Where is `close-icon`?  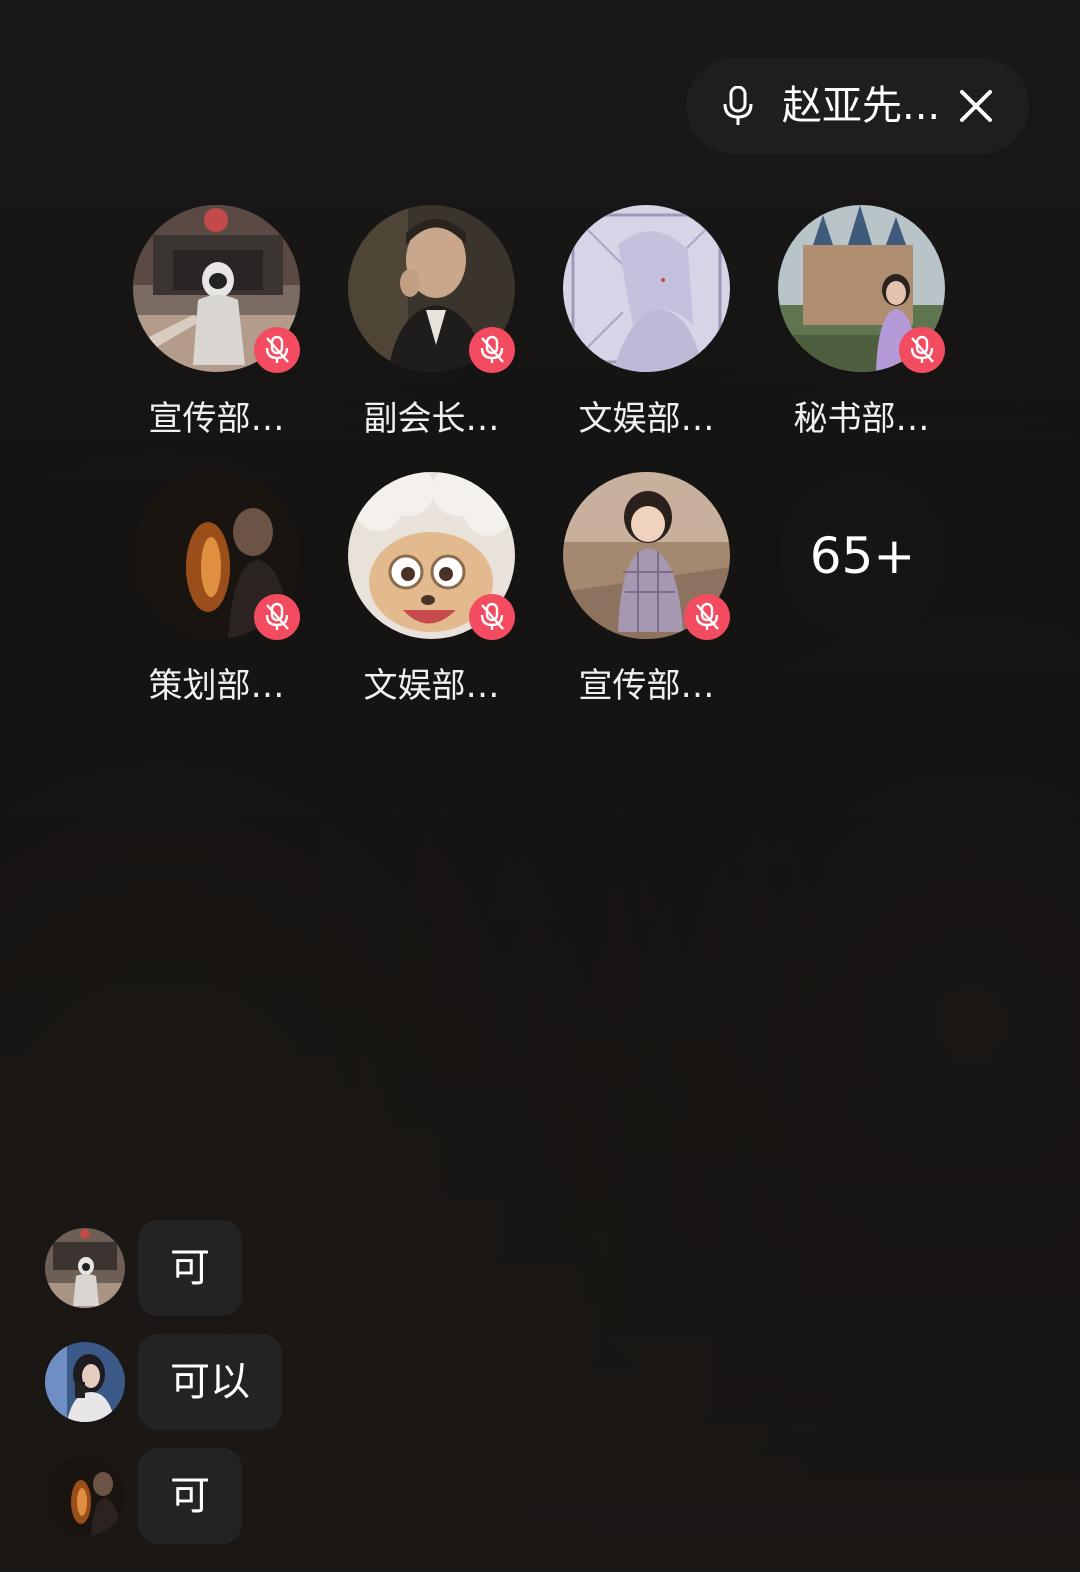
close-icon is located at coordinates (976, 106).